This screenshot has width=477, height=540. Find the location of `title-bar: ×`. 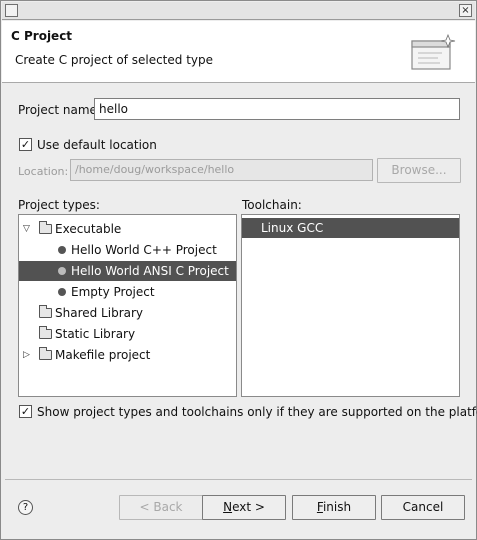

title-bar: × is located at coordinates (238, 11).